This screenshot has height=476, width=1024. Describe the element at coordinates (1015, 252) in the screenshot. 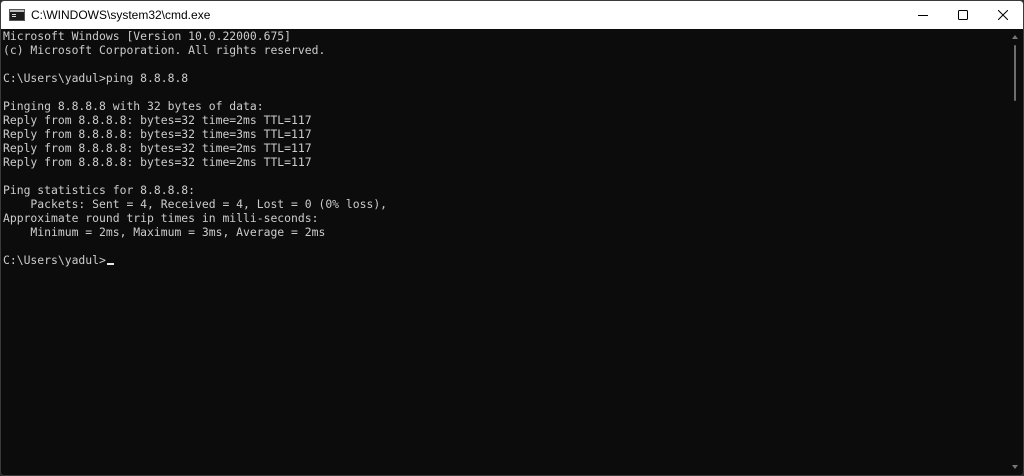

I see `vertical-scrollbar` at that location.